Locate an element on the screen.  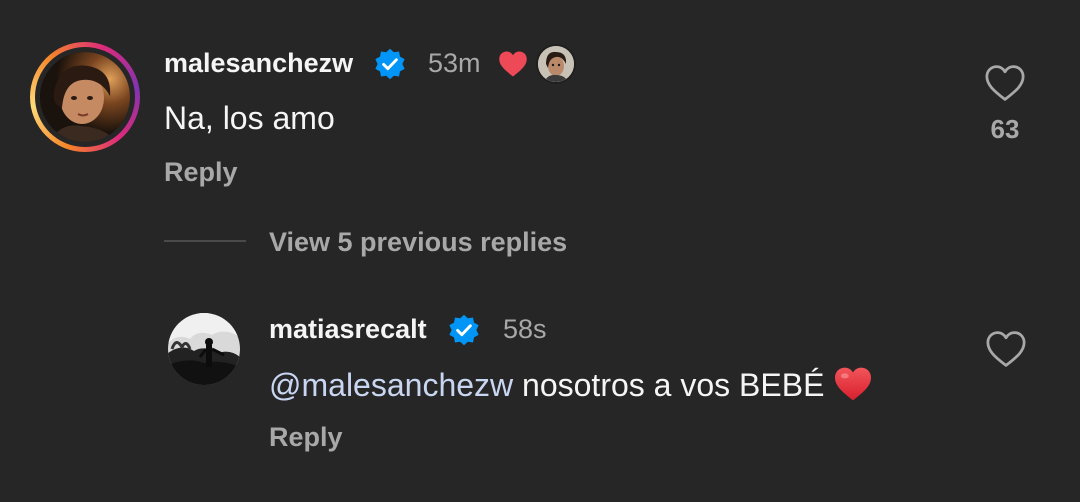
reply-text-line: @malesanchezw nosotros a vos BEBÉ is located at coordinates (571, 385).